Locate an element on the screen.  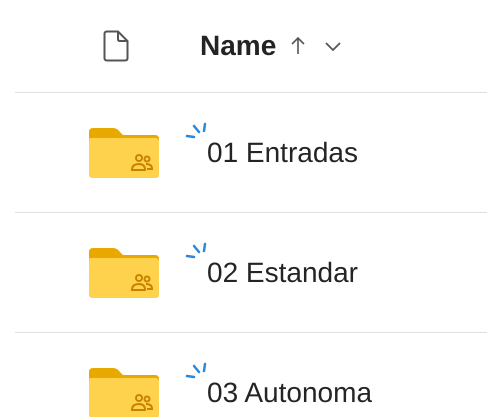
folder-name-link: 03 Autonoma is located at coordinates (289, 393).